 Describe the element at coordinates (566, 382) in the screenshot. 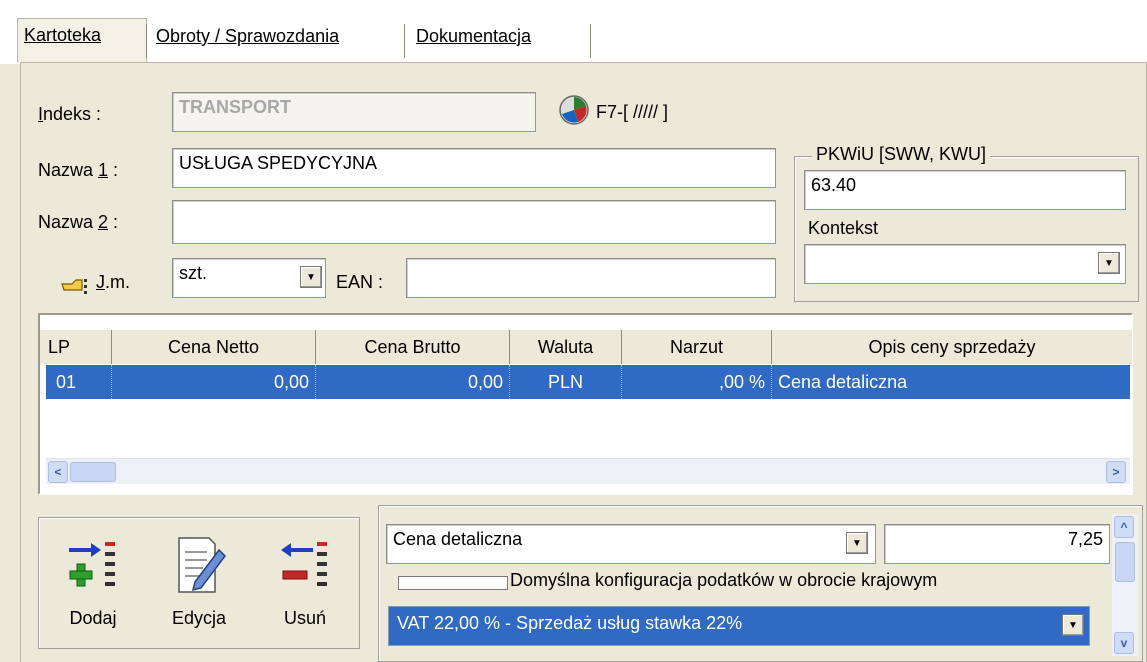

I see `cell-waluta: PLN` at that location.